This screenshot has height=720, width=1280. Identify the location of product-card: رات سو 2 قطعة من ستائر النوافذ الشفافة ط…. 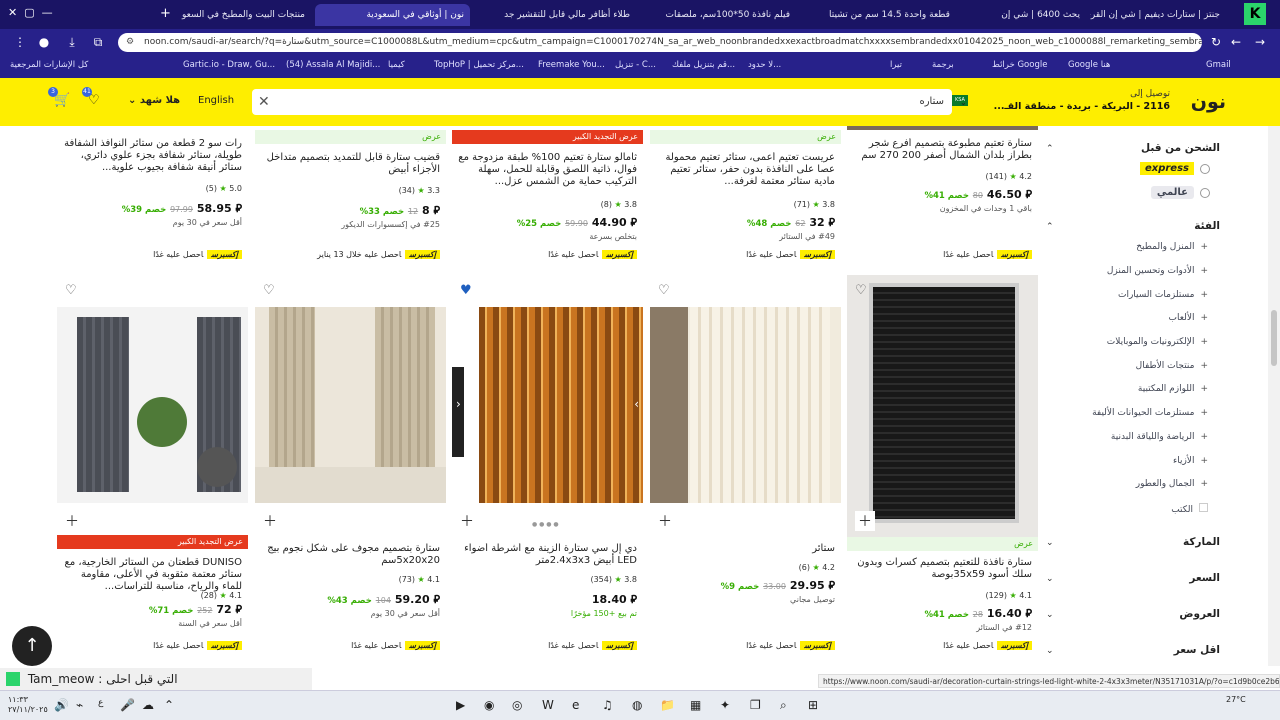
(152, 196).